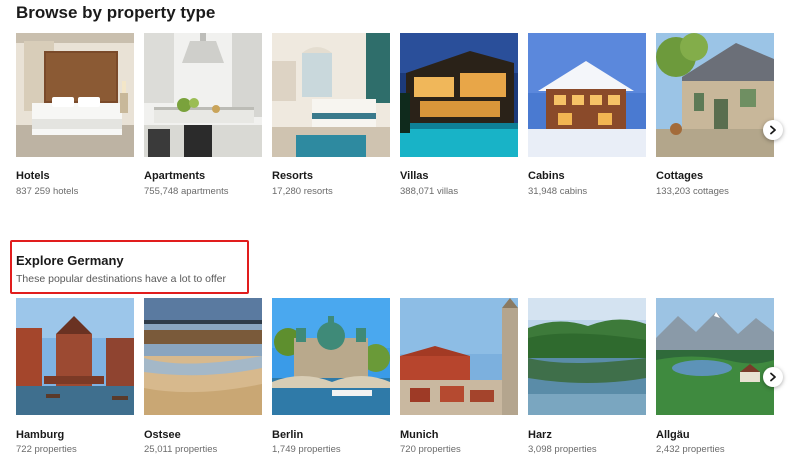  I want to click on hotel-room-photo, so click(75, 95).